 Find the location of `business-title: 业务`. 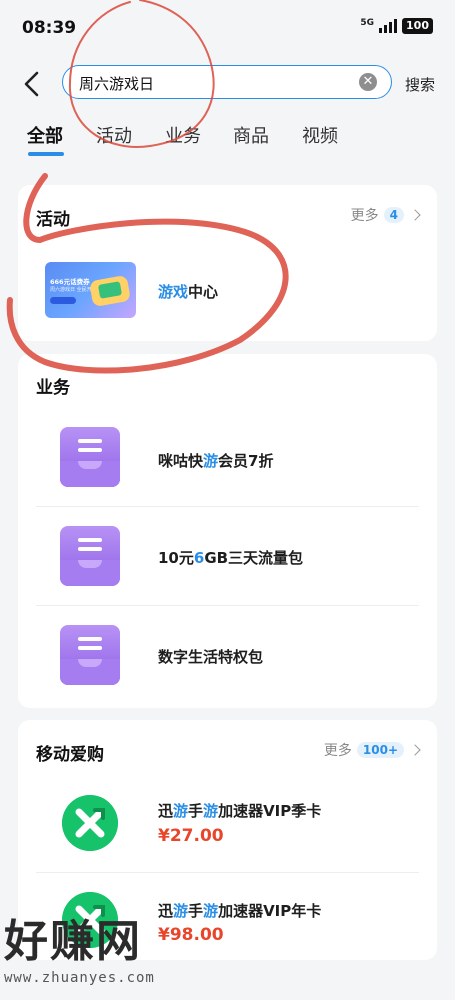

business-title: 业务 is located at coordinates (53, 388).